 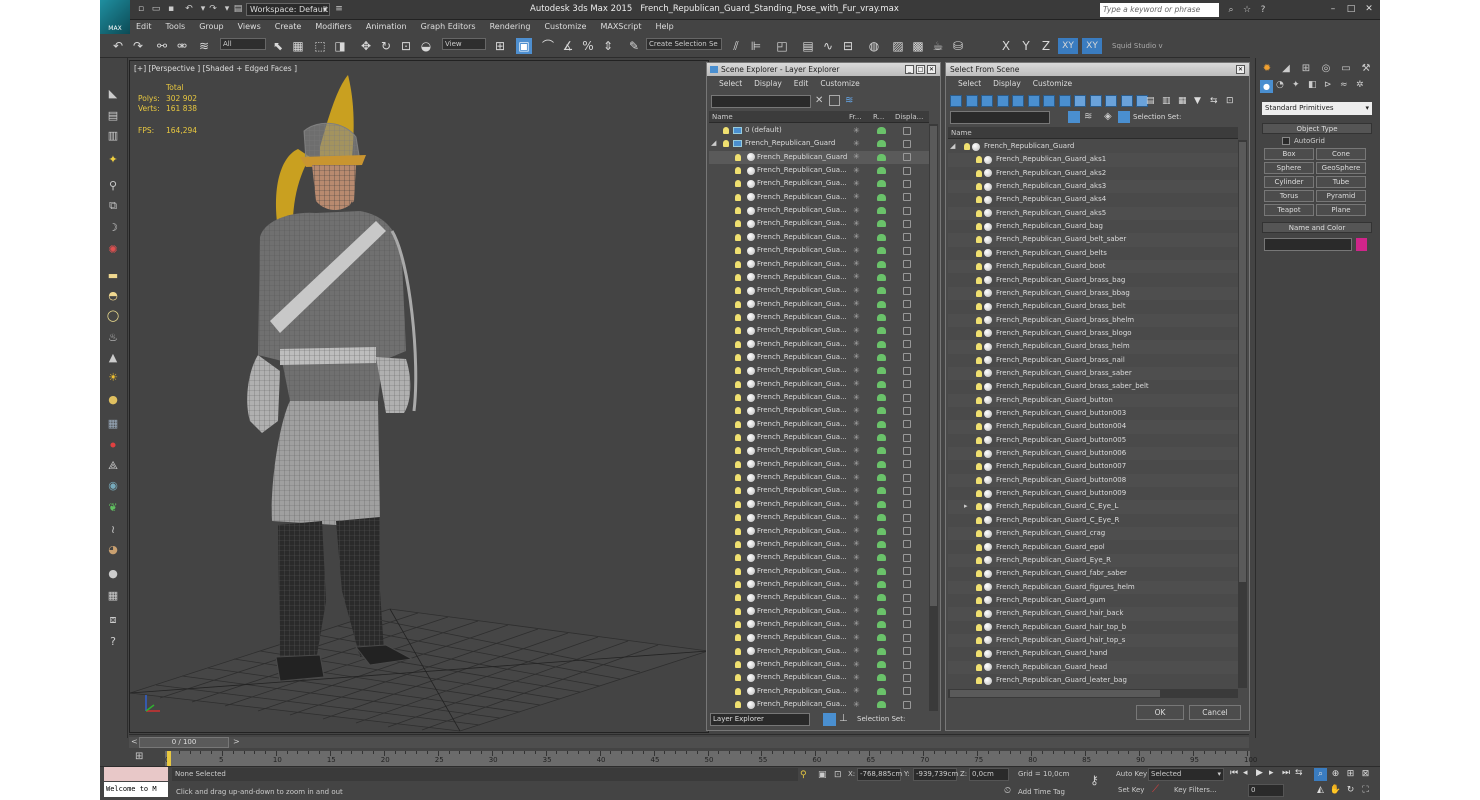 I want to click on select-manipulate-icon: ▣, so click(x=524, y=46).